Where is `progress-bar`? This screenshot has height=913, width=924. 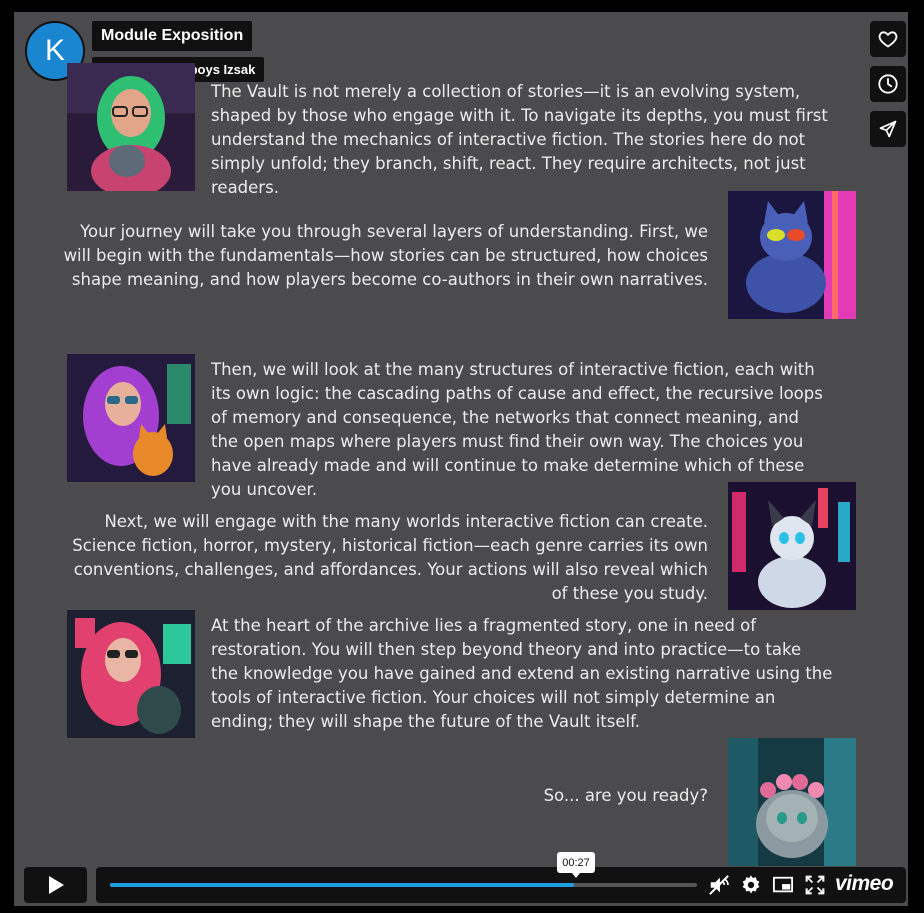
progress-bar is located at coordinates (403, 885).